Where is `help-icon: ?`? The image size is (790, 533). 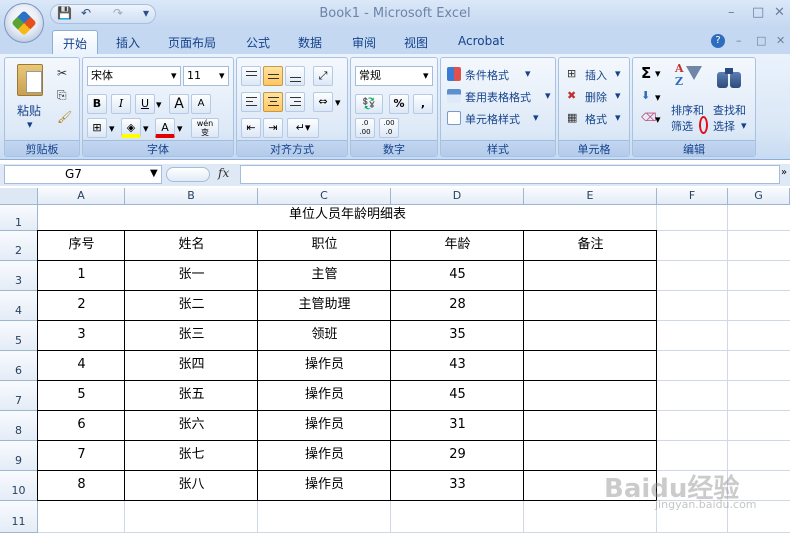
help-icon: ? is located at coordinates (718, 41).